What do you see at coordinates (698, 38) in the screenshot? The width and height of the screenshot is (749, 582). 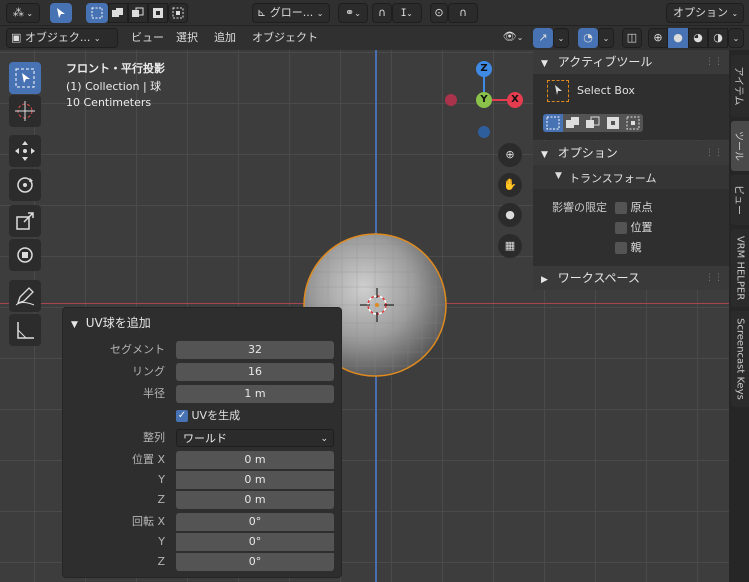 I see `shading-material-button: ◕` at bounding box center [698, 38].